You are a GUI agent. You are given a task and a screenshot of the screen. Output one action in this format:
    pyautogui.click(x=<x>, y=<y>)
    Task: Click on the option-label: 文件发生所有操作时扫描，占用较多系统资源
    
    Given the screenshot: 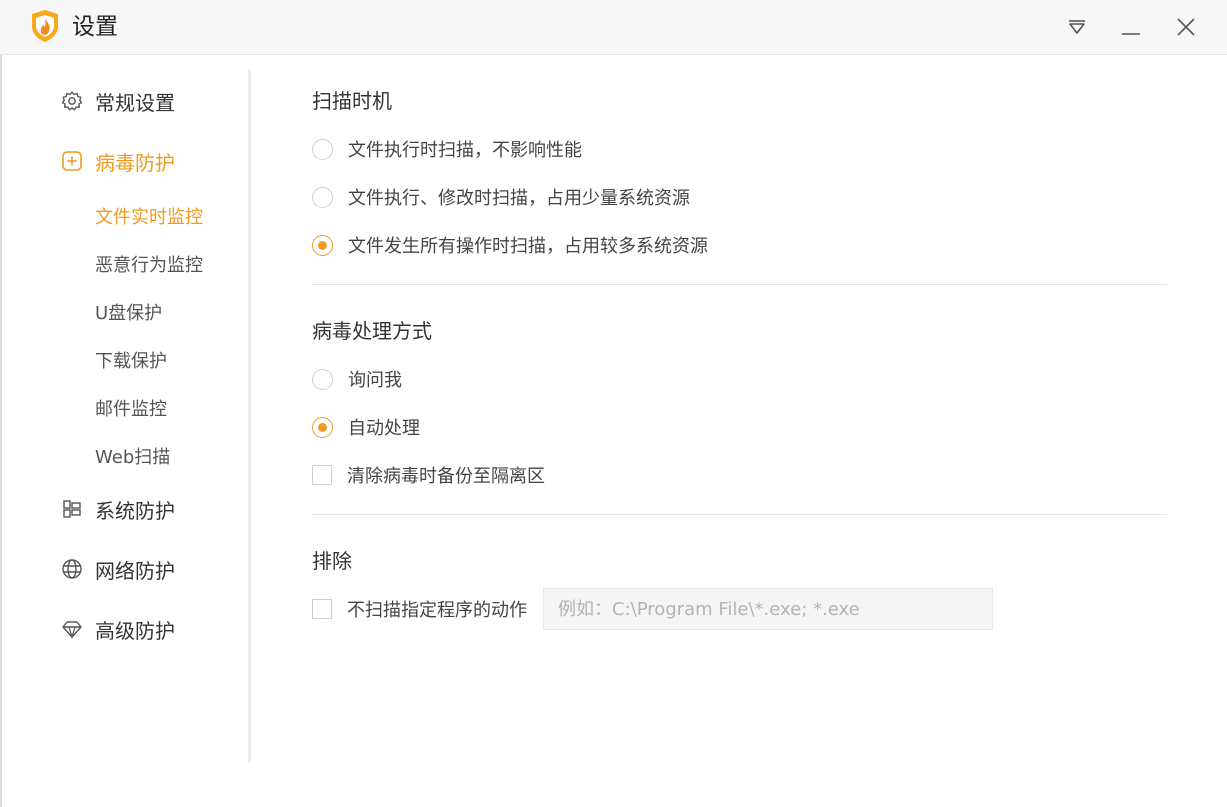 What is the action you would take?
    pyautogui.click(x=528, y=246)
    